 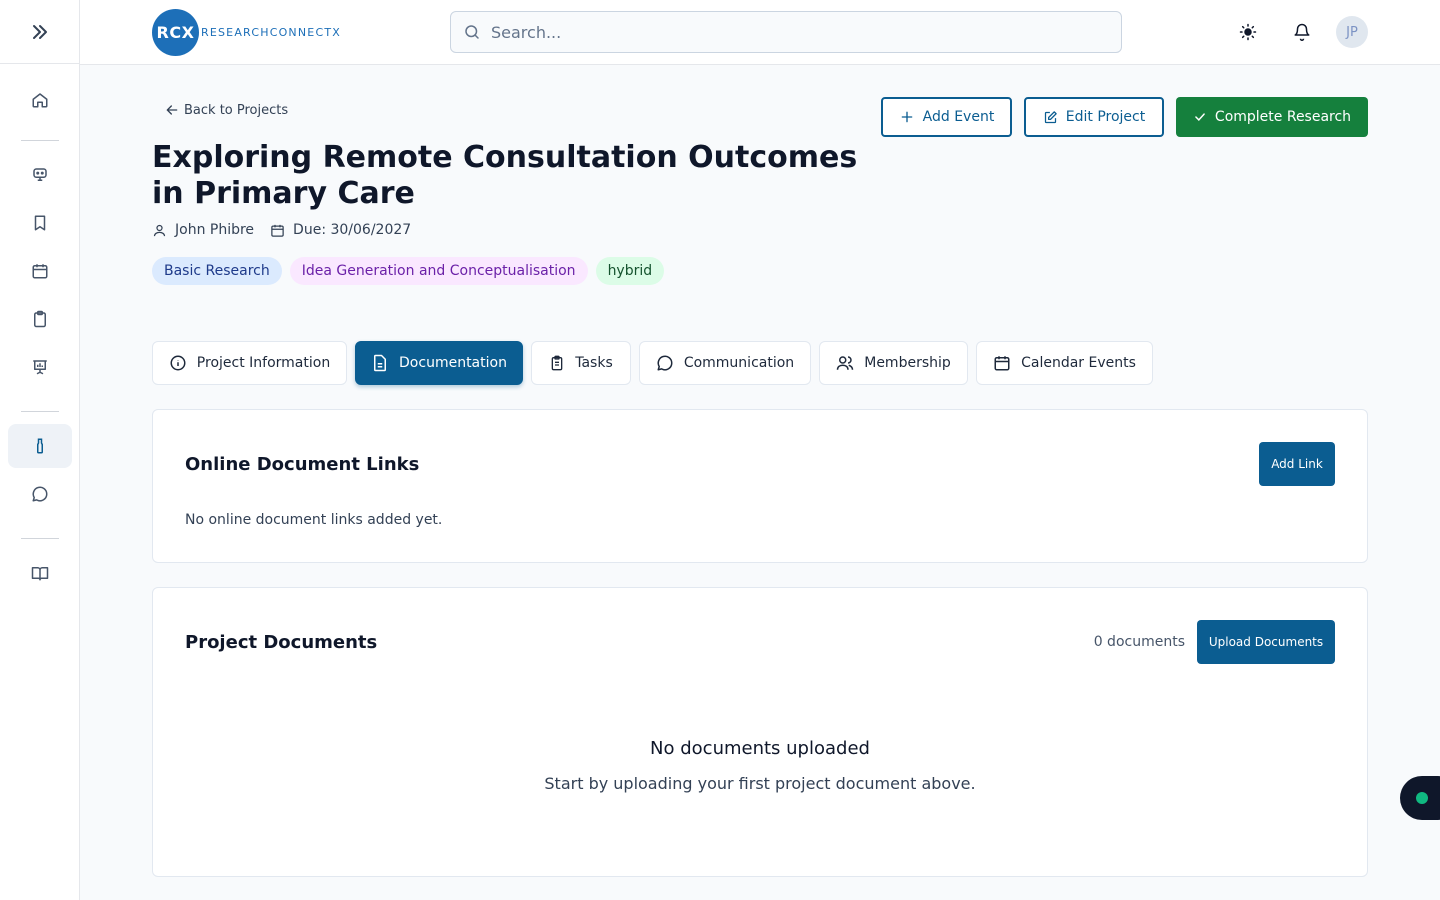 I want to click on due-date: Due: 30/06/2027, so click(x=352, y=230).